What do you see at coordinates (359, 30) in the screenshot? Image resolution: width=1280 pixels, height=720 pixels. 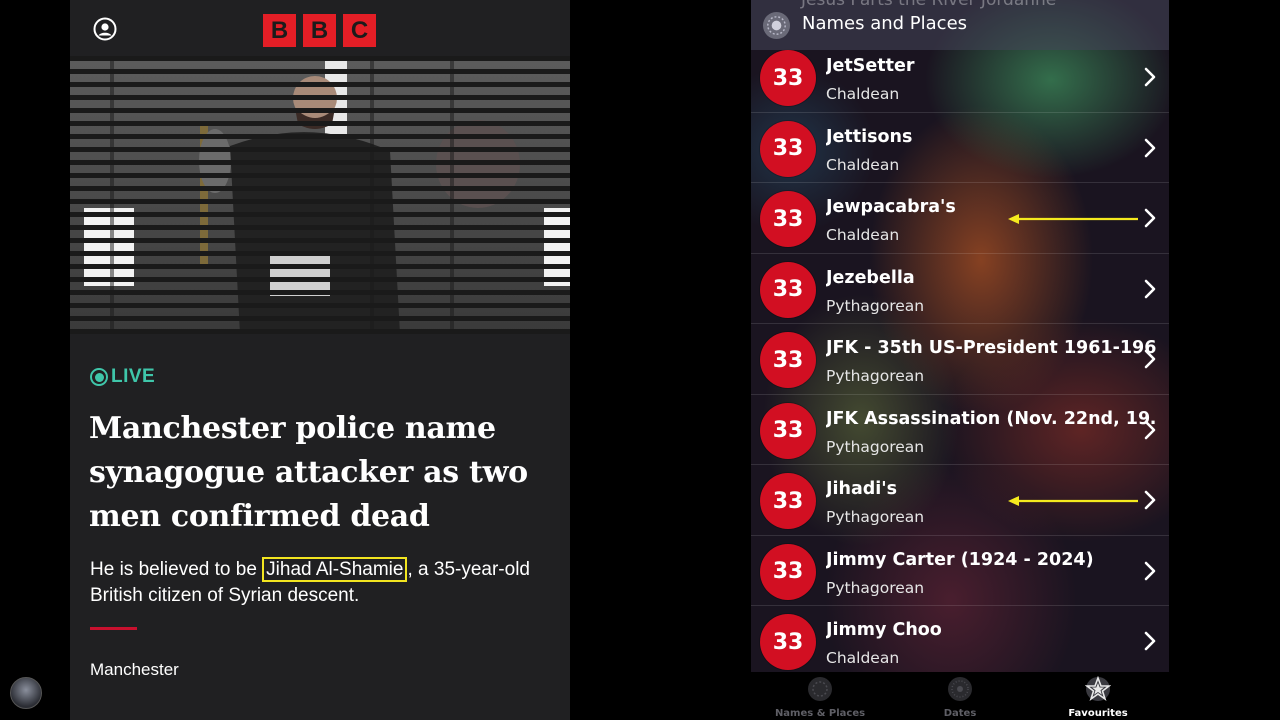 I see `bbc-logo-letter: C` at bounding box center [359, 30].